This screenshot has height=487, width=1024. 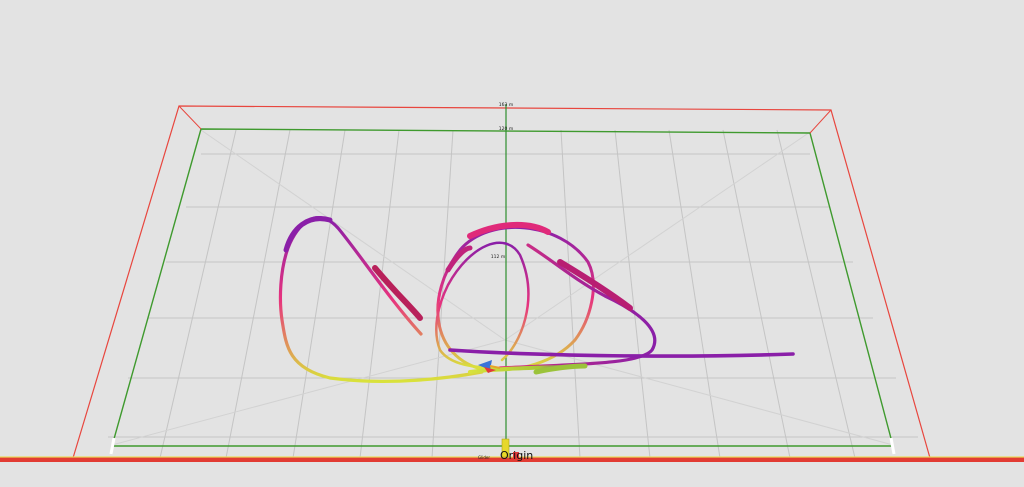 What do you see at coordinates (506, 129) in the screenshot?
I see `far-second-label: 120 m` at bounding box center [506, 129].